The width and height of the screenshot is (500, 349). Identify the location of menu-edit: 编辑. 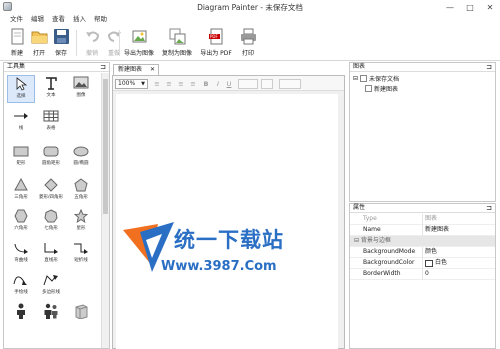
(37, 19).